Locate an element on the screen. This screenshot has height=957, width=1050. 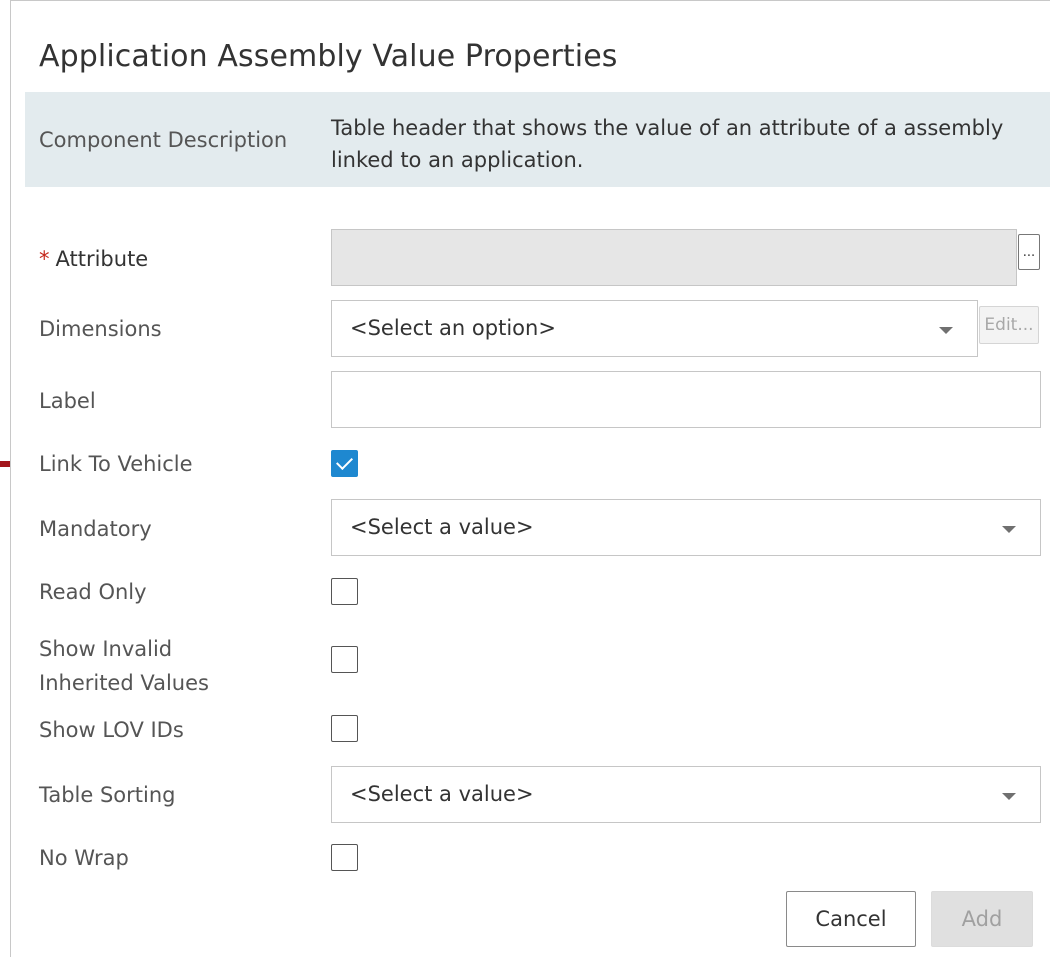
link-to-vehicle-checkbox is located at coordinates (344, 463).